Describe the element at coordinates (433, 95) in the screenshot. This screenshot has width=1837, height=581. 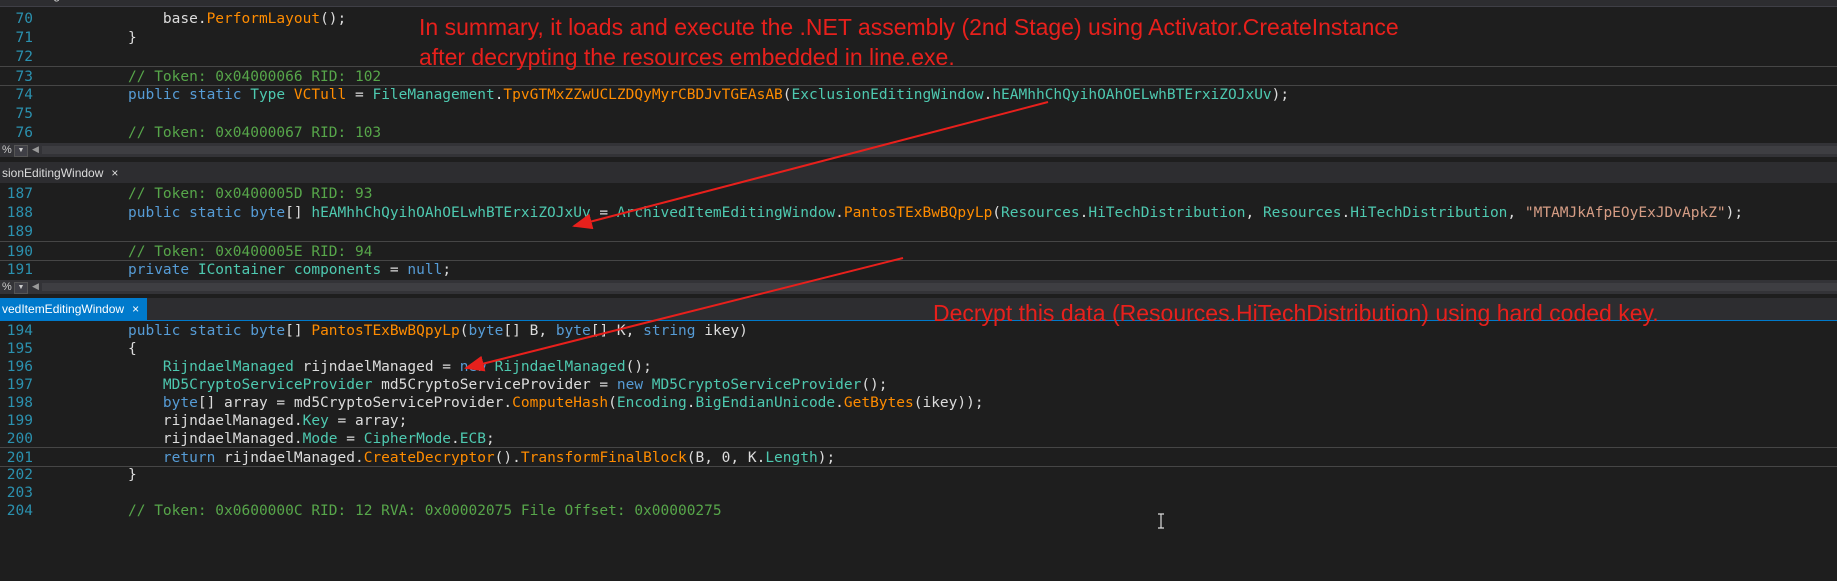
I see `code-token: FileManagement` at that location.